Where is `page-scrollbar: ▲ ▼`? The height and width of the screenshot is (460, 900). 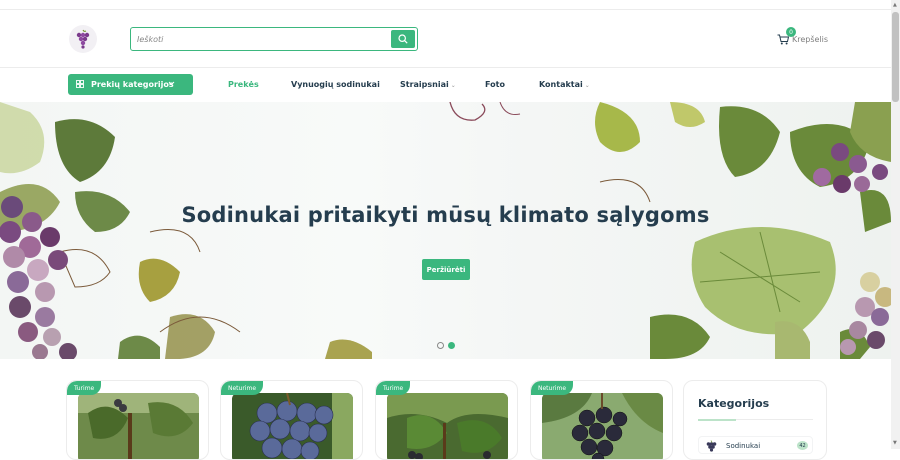
page-scrollbar: ▲ ▼ is located at coordinates (895, 224).